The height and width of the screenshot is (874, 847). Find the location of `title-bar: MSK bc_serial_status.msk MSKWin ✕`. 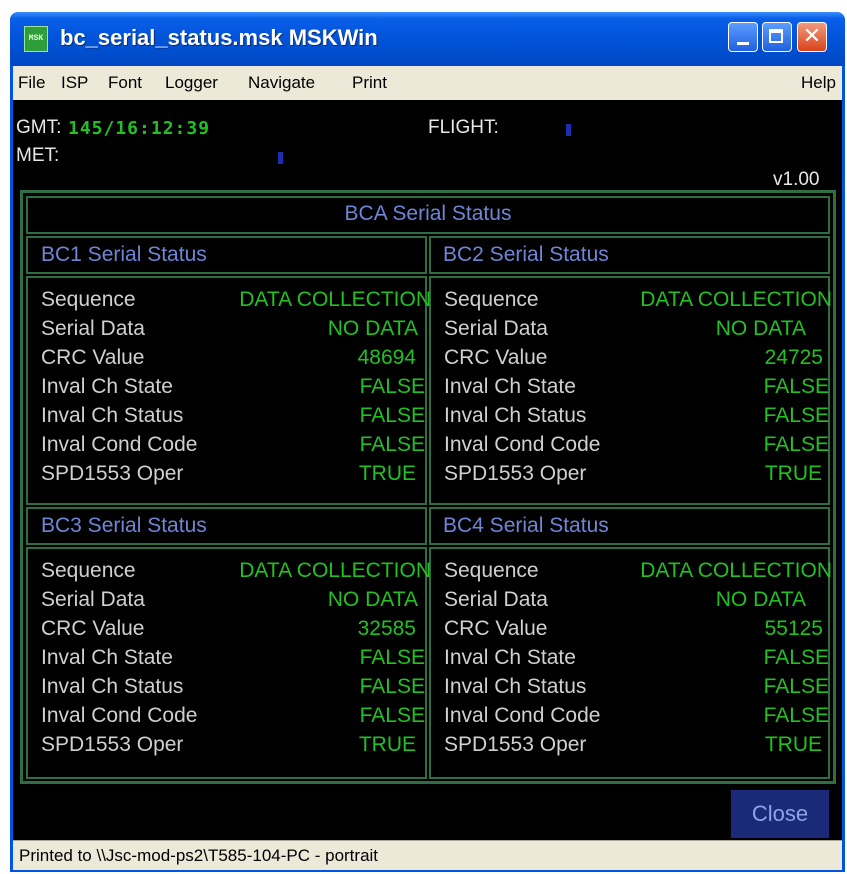

title-bar: MSK bc_serial_status.msk MSKWin ✕ is located at coordinates (427, 39).